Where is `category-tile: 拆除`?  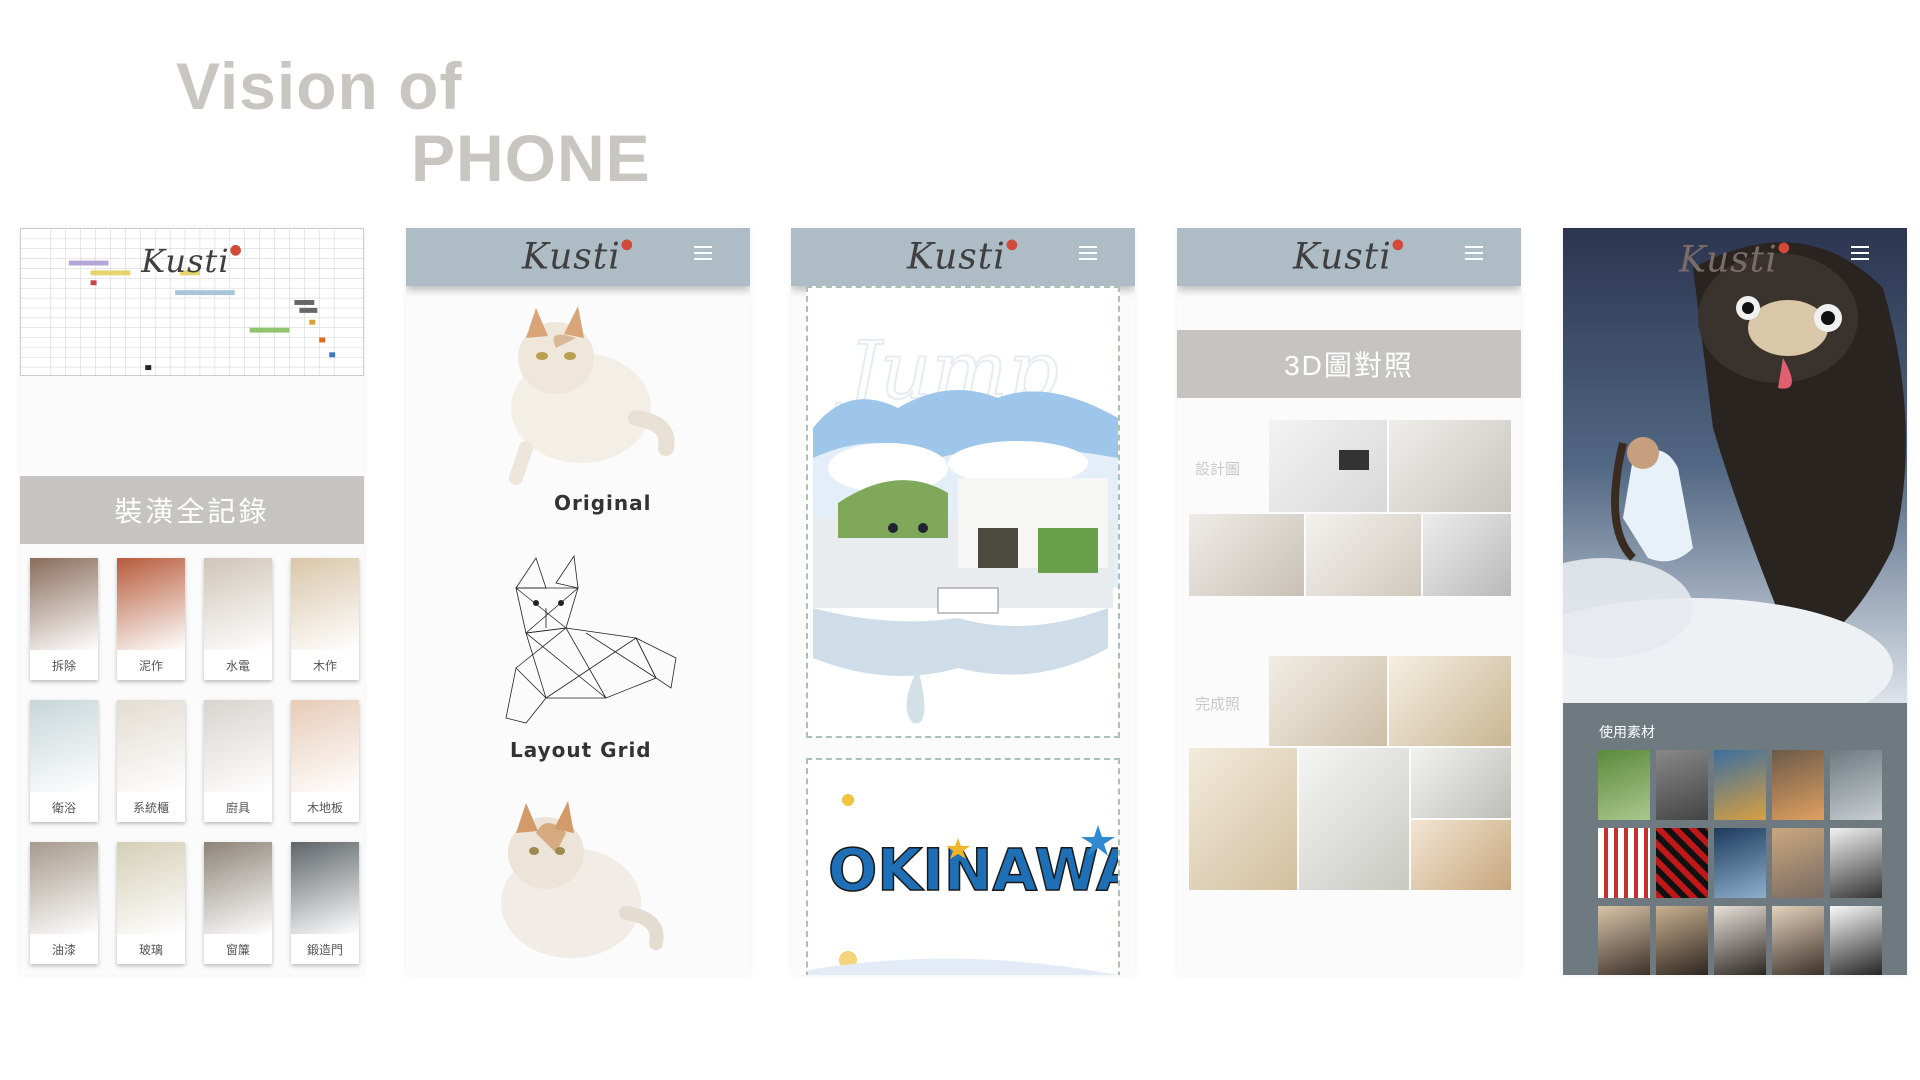 category-tile: 拆除 is located at coordinates (64, 619).